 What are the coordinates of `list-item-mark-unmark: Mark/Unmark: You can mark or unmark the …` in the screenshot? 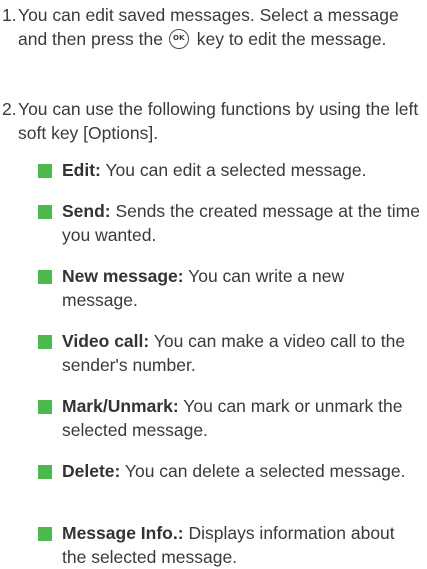 It's located at (229, 418).